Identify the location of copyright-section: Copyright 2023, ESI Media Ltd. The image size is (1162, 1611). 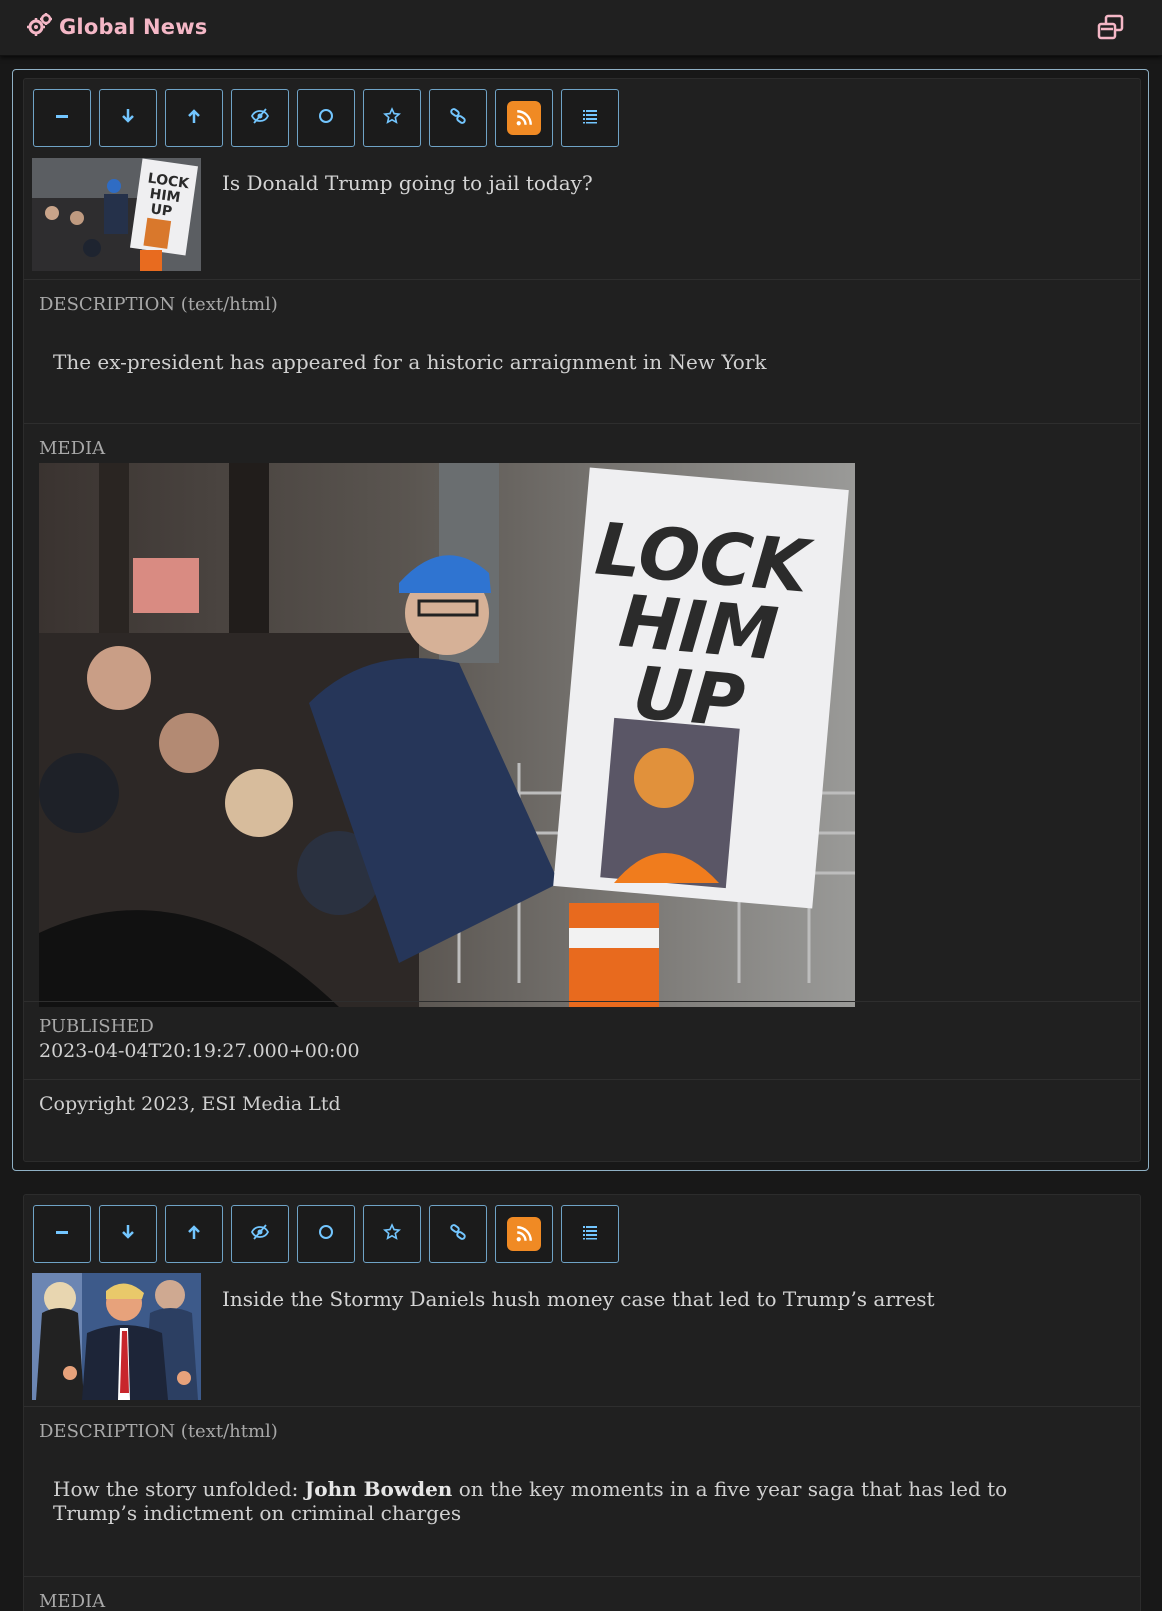
(582, 1106).